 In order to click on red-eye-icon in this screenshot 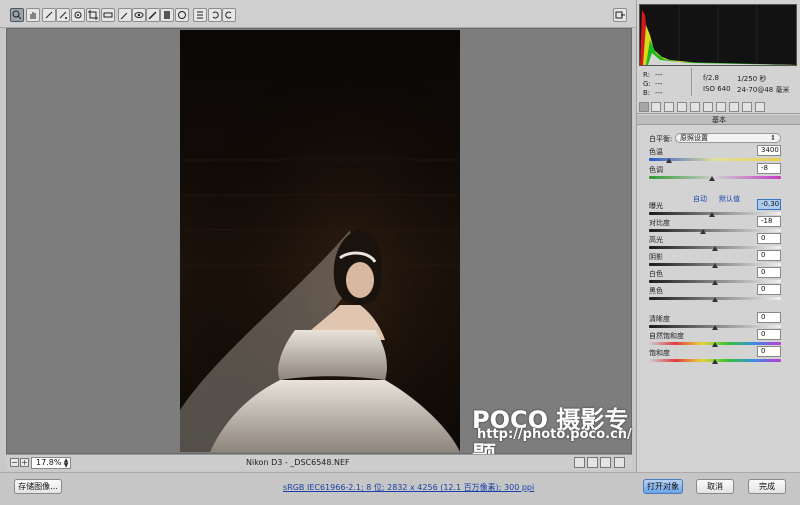, I will do `click(139, 15)`.